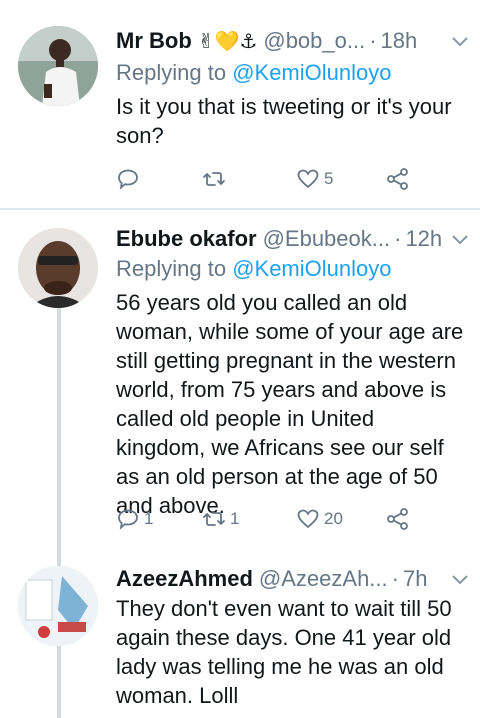  I want to click on tweet-actions: 5, so click(266, 179).